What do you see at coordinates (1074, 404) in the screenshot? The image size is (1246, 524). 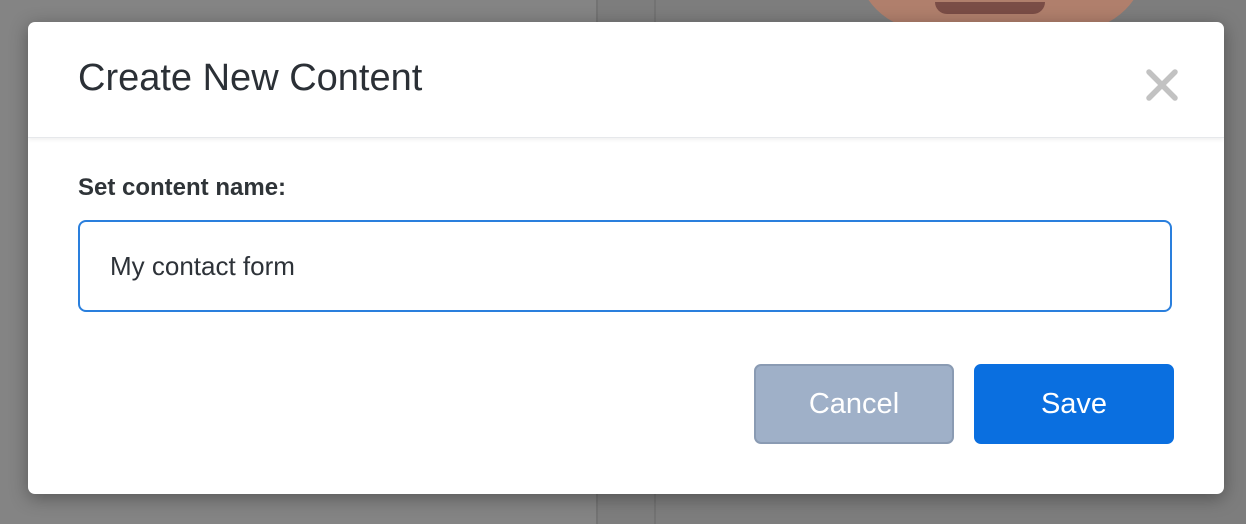 I see `save-button: Save` at bounding box center [1074, 404].